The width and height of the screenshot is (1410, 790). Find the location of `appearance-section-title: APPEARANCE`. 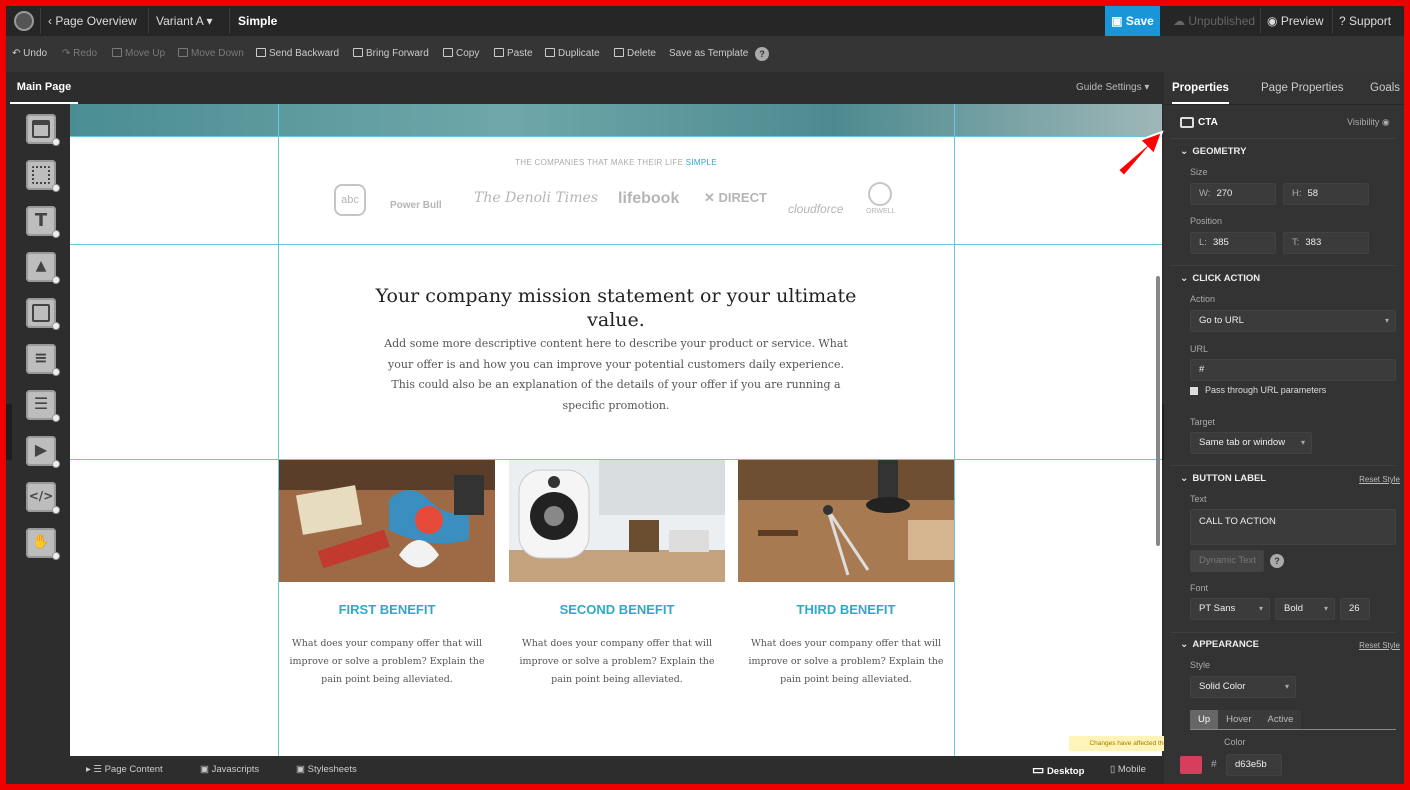

appearance-section-title: APPEARANCE is located at coordinates (1219, 644).